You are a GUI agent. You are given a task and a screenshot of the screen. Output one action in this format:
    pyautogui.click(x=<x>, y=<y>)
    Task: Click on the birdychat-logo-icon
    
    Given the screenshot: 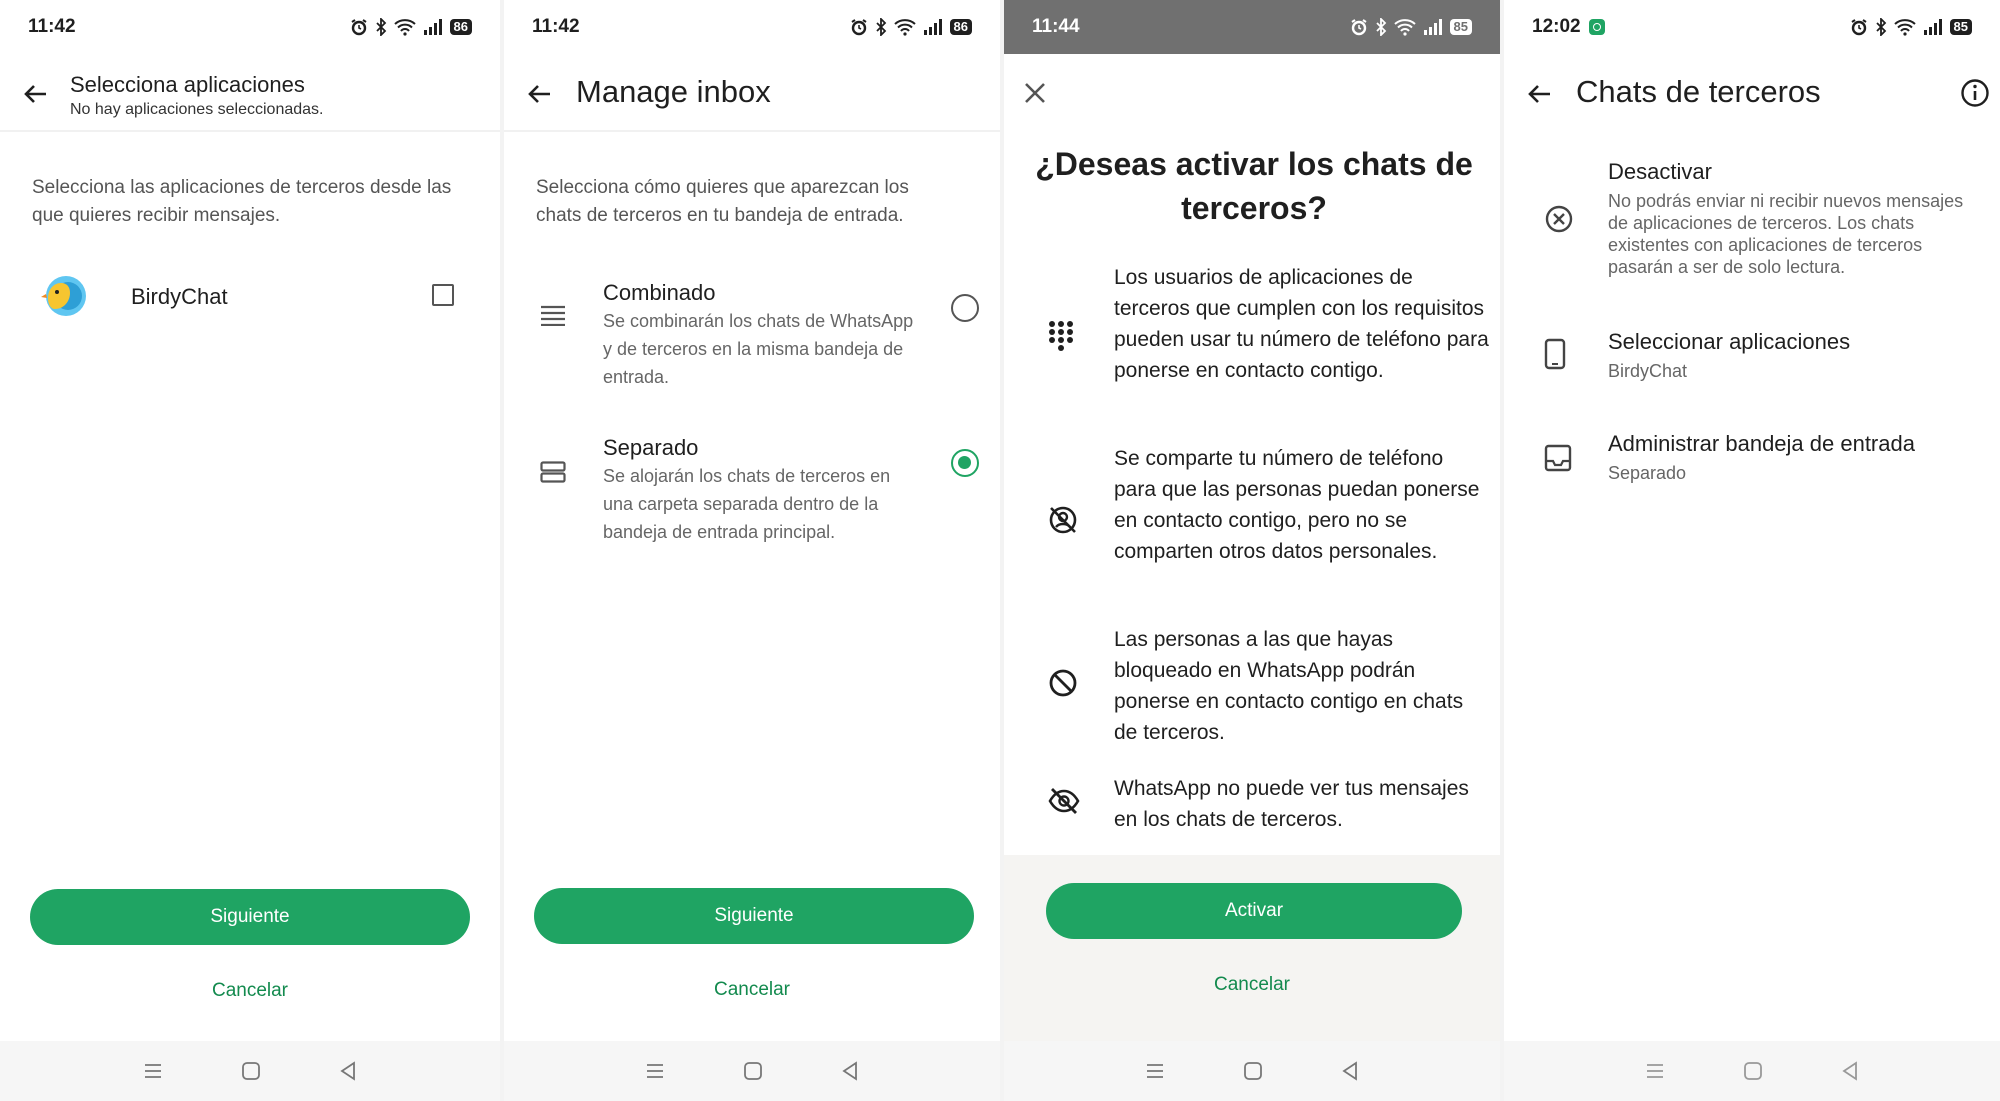 What is the action you would take?
    pyautogui.click(x=63, y=296)
    